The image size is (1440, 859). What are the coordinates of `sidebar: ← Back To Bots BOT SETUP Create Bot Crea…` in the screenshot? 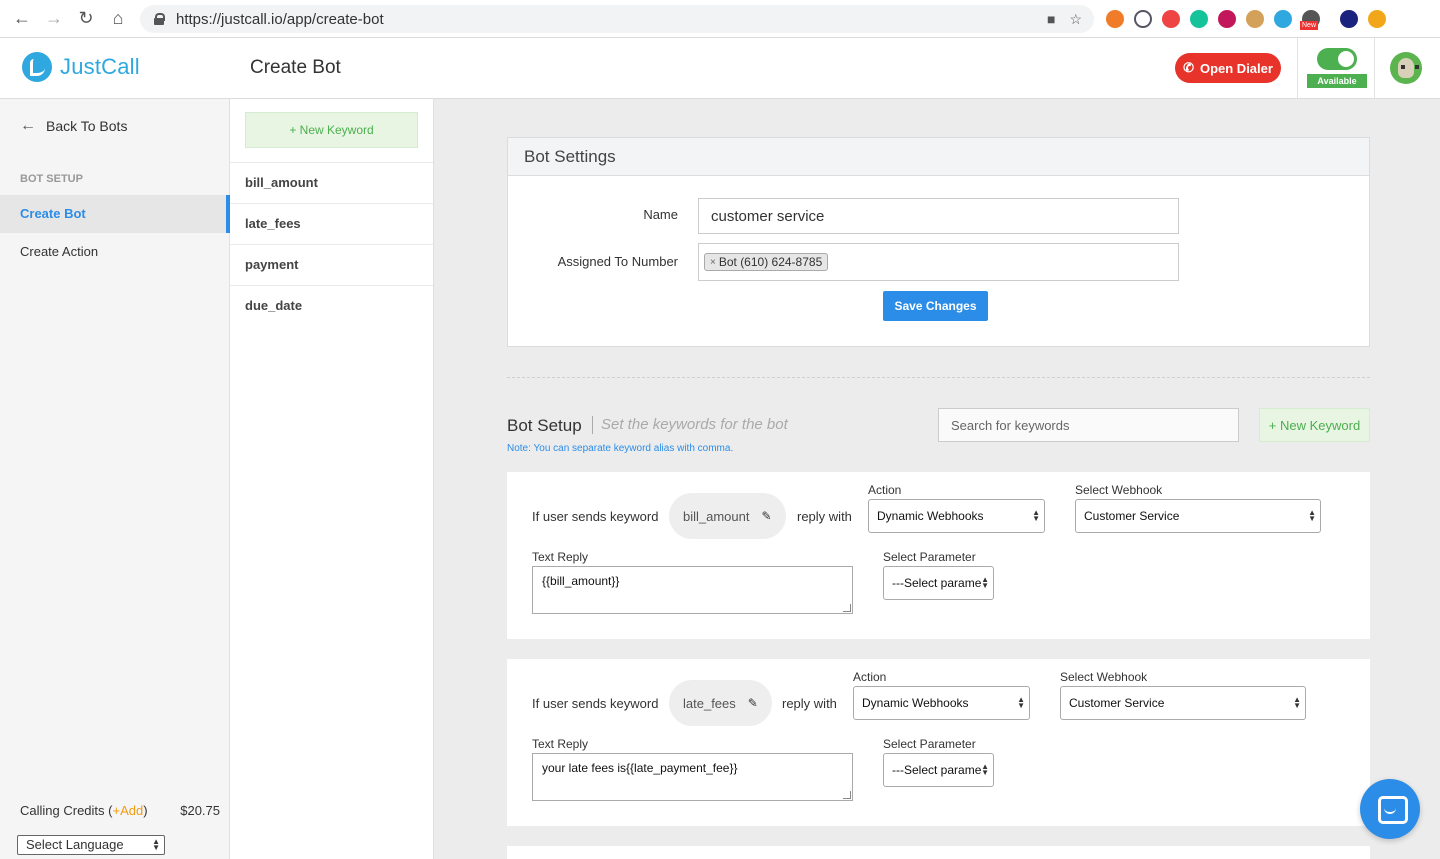 It's located at (115, 479).